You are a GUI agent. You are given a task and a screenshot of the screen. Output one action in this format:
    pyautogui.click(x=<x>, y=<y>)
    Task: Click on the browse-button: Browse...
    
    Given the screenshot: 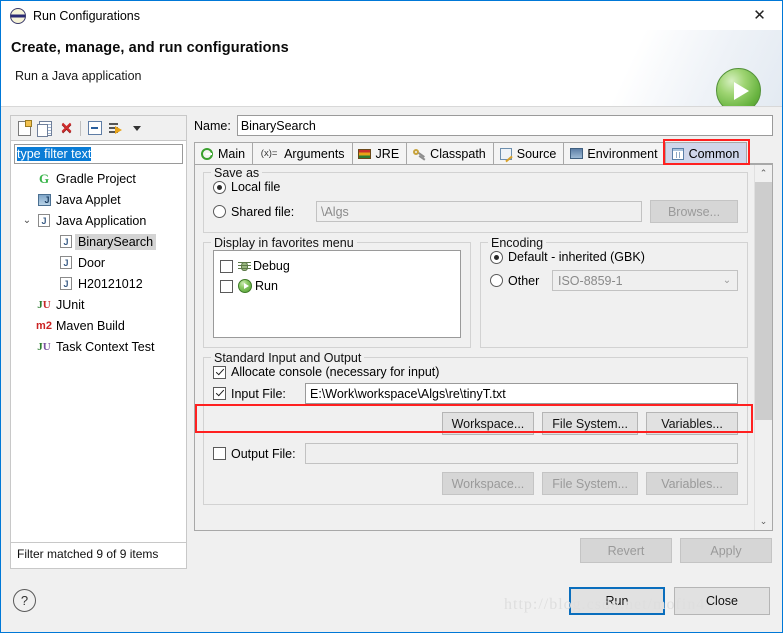 What is the action you would take?
    pyautogui.click(x=694, y=211)
    